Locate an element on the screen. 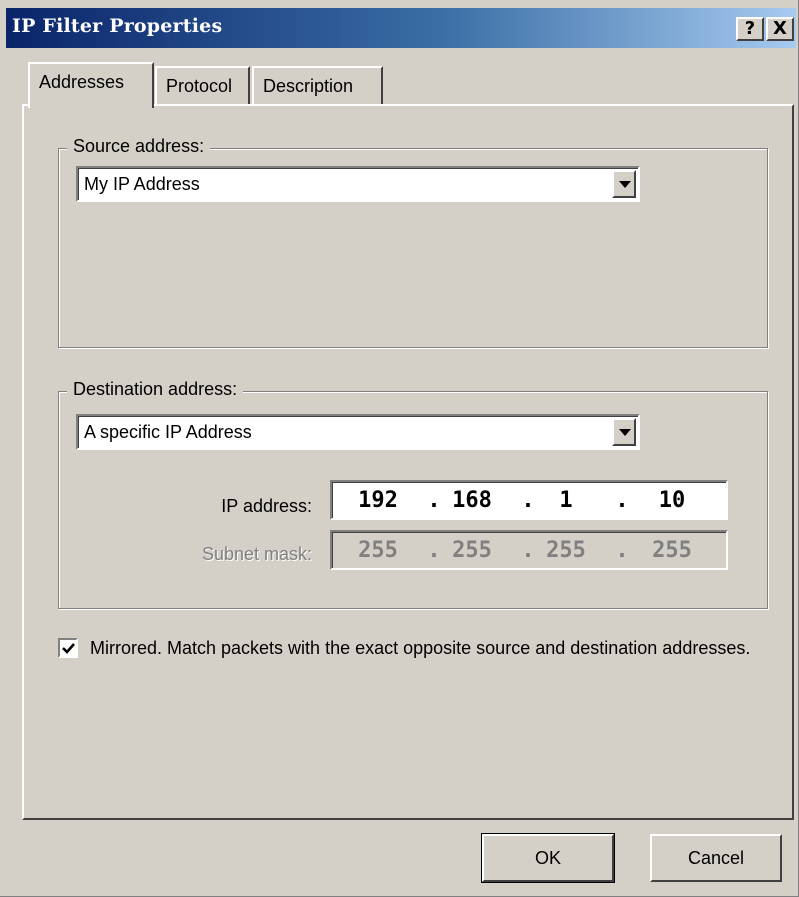 This screenshot has width=799, height=897. source-dropdown-button is located at coordinates (624, 184).